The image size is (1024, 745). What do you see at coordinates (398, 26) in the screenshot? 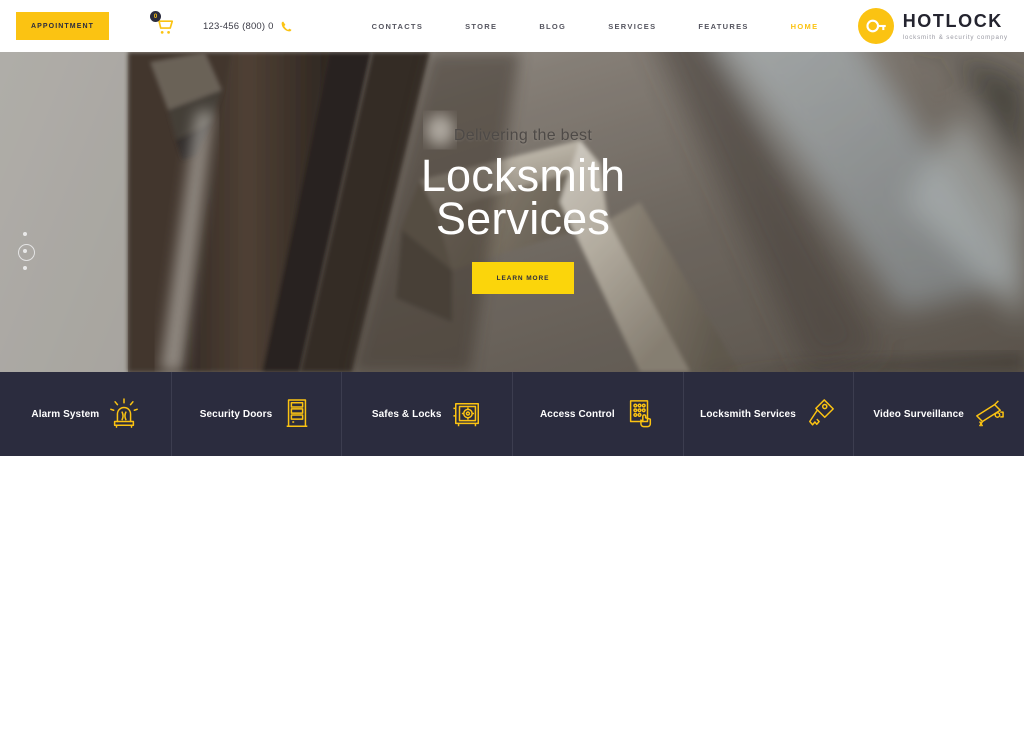
I see `nav-item-contacts: CONTACTS` at bounding box center [398, 26].